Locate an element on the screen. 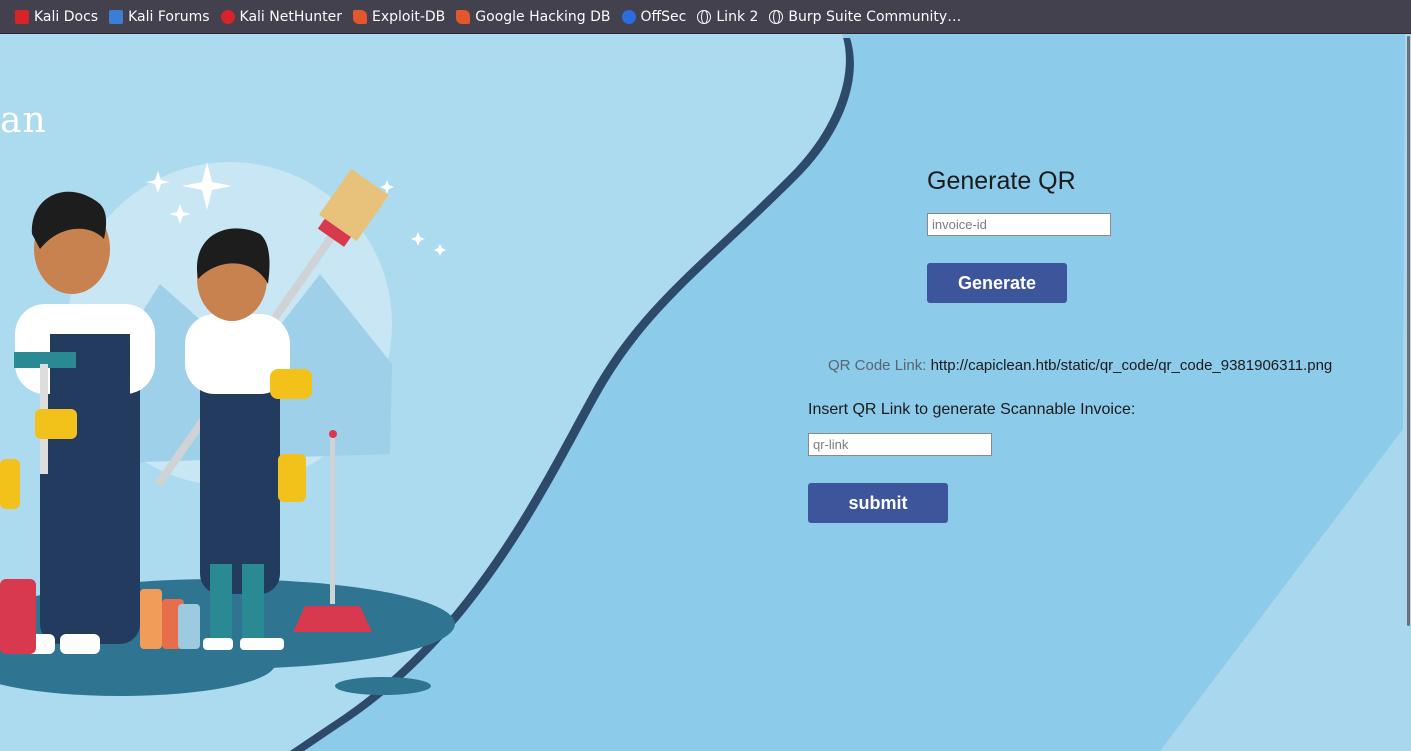  offsec-icon is located at coordinates (628, 16).